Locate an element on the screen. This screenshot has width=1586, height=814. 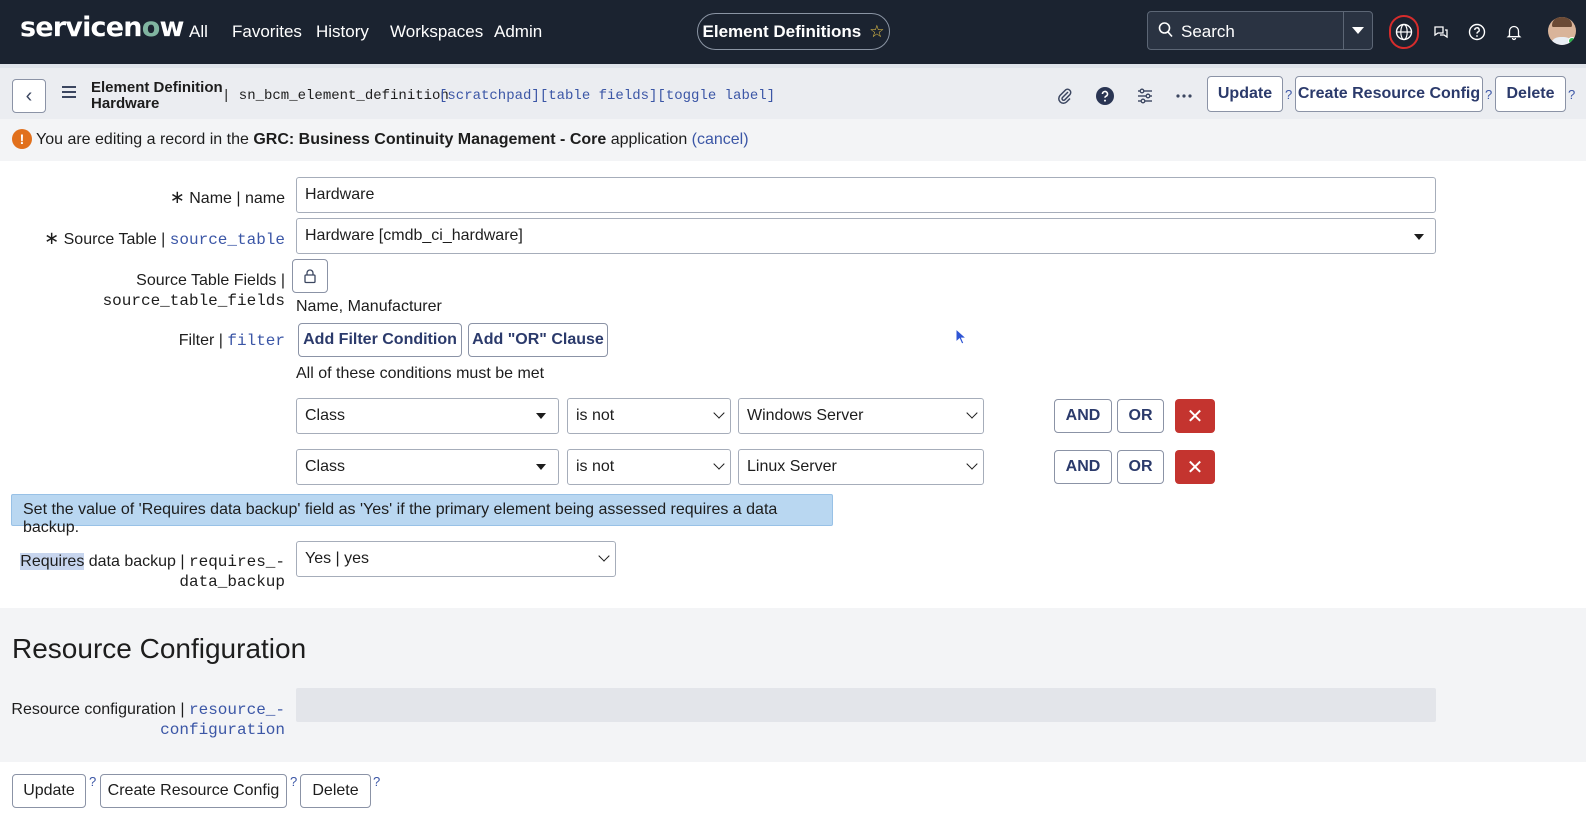
globe-icon is located at coordinates (1404, 32).